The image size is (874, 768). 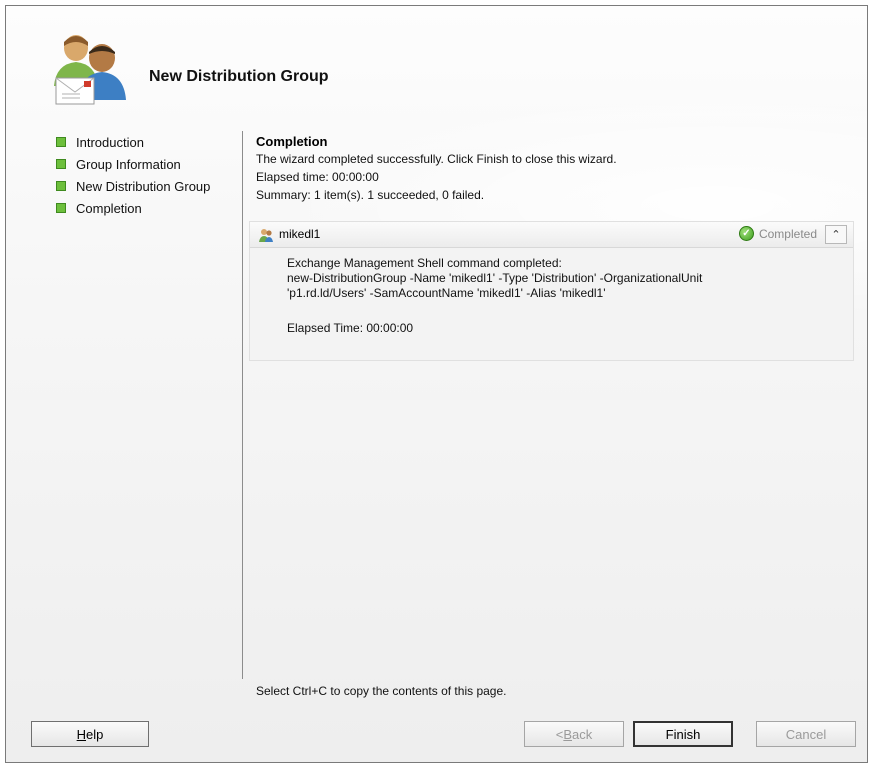 What do you see at coordinates (143, 186) in the screenshot?
I see `step-label: New Distribution Group` at bounding box center [143, 186].